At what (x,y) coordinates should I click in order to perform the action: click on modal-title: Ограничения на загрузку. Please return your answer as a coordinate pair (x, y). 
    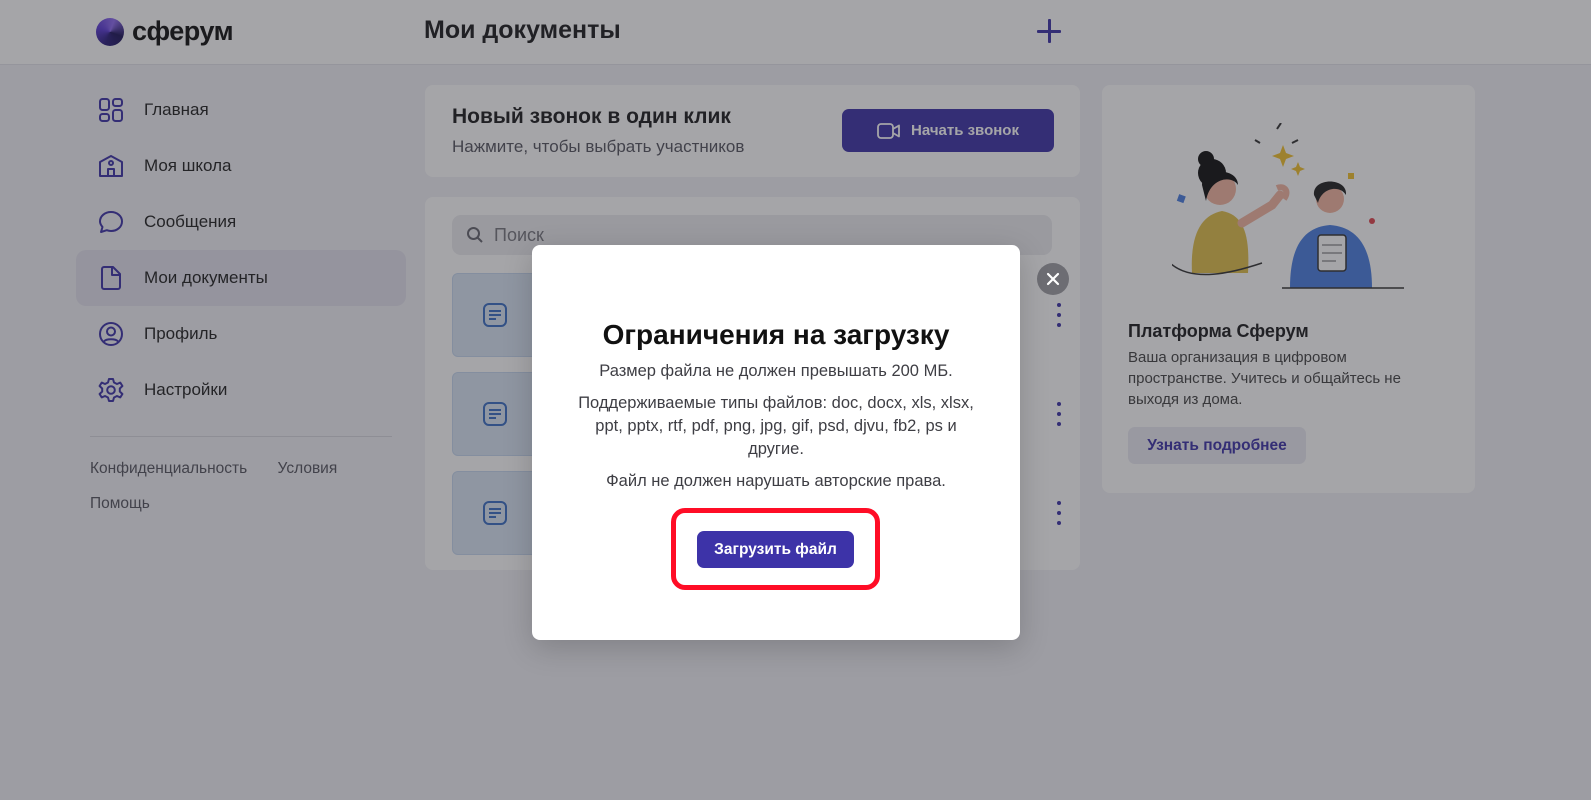
    Looking at the image, I should click on (776, 334).